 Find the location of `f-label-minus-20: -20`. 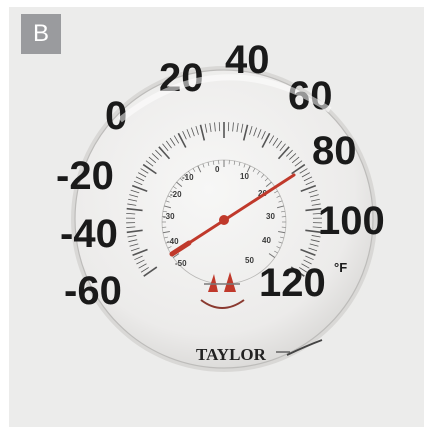

f-label-minus-20: -20 is located at coordinates (85, 176).